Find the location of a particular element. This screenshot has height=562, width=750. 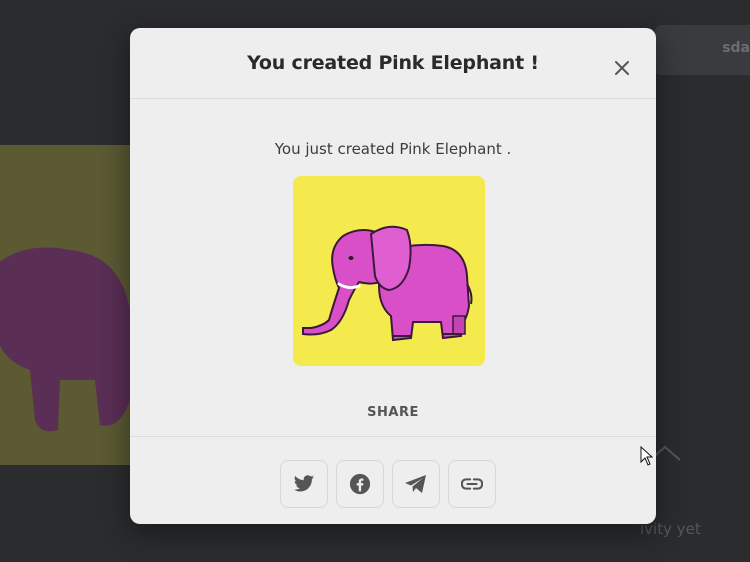

twitter-icon is located at coordinates (304, 483).